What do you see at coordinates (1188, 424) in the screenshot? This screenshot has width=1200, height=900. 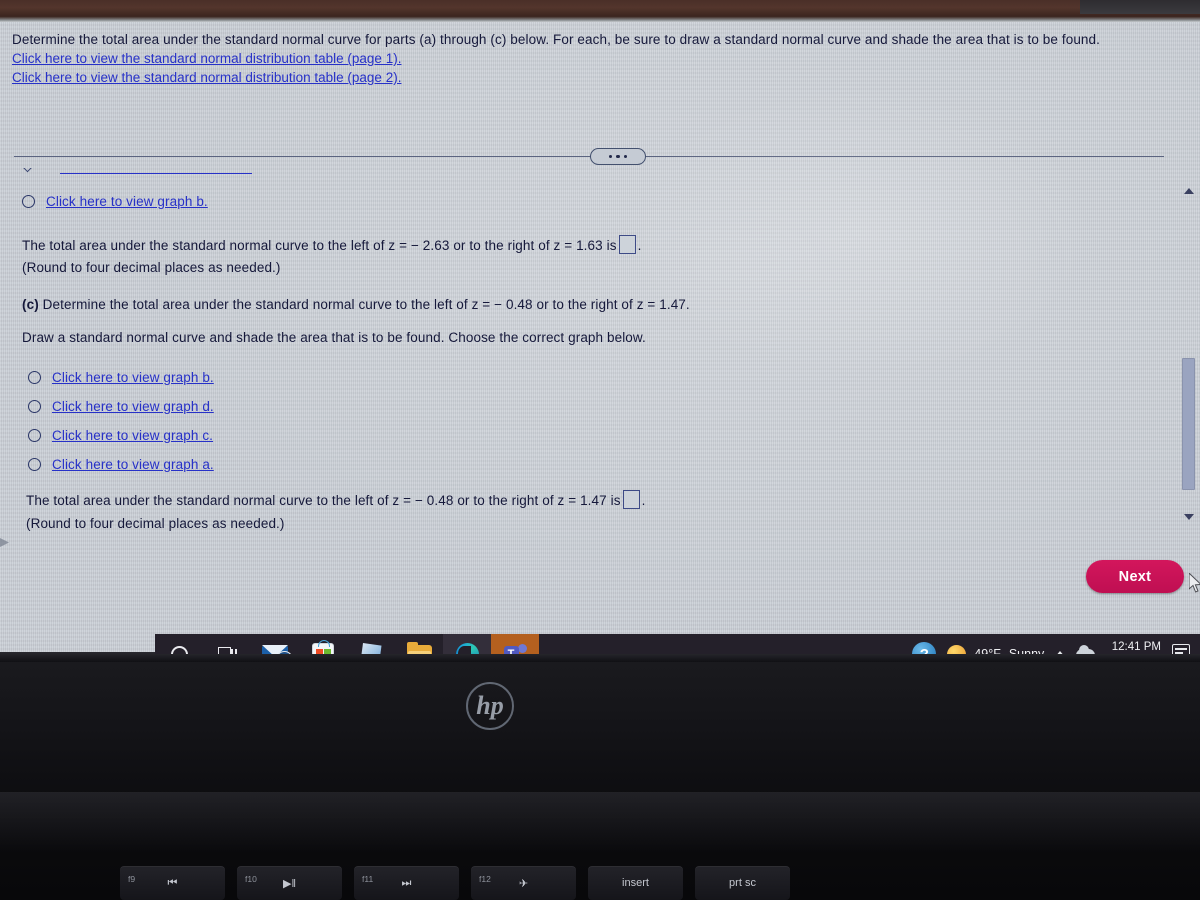 I see `scrollbar-thumb` at bounding box center [1188, 424].